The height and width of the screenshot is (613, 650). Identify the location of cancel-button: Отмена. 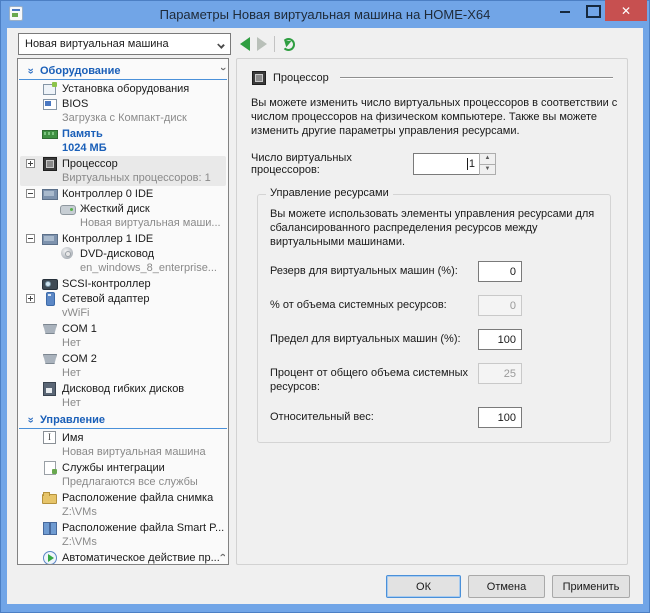
(506, 586).